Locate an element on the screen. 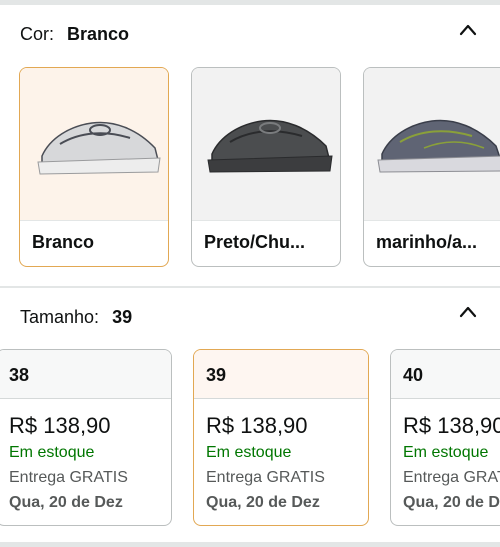 The width and height of the screenshot is (500, 547). color-header: Cor: Branco is located at coordinates (74, 34).